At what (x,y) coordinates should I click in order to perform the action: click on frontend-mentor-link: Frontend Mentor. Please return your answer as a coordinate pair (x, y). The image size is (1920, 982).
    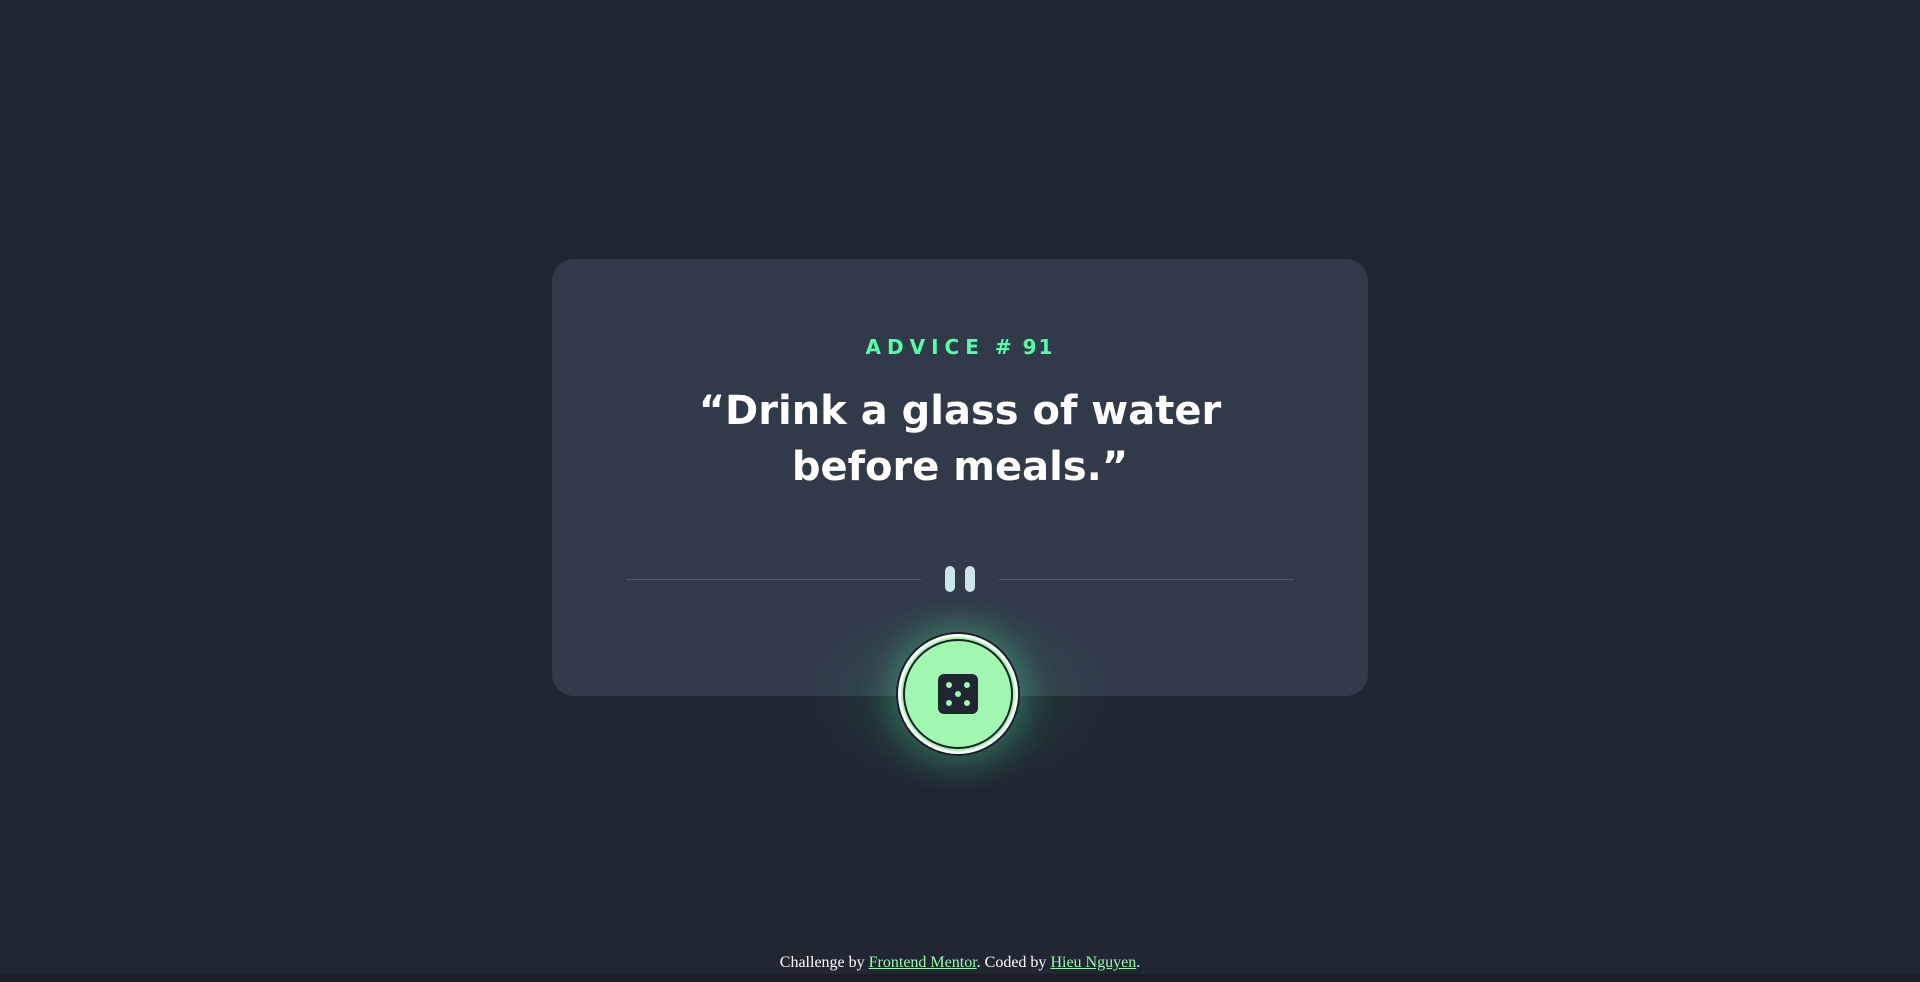
    Looking at the image, I should click on (923, 962).